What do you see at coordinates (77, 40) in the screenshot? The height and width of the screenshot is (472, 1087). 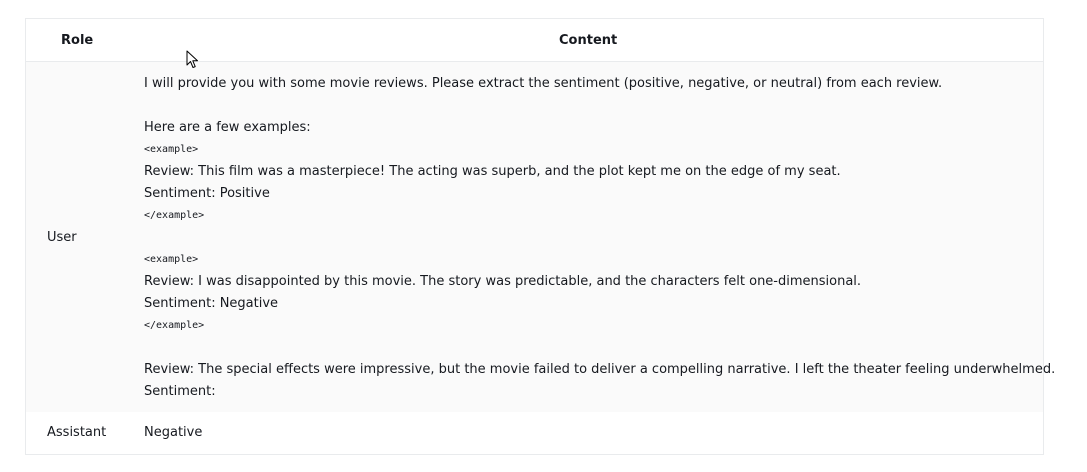 I see `column-header-role: Role` at bounding box center [77, 40].